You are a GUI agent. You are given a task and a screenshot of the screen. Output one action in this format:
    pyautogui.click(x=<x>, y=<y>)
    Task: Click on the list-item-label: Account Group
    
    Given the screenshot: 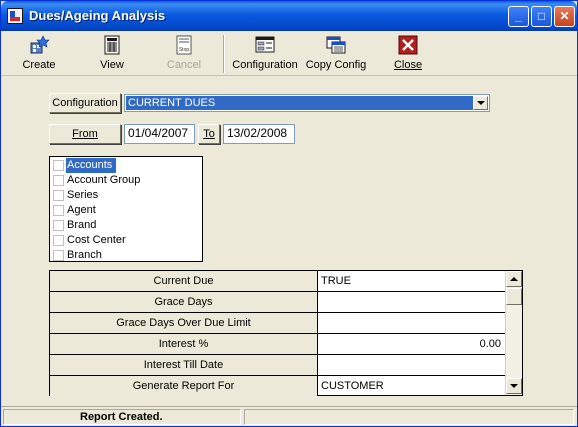 What is the action you would take?
    pyautogui.click(x=104, y=180)
    